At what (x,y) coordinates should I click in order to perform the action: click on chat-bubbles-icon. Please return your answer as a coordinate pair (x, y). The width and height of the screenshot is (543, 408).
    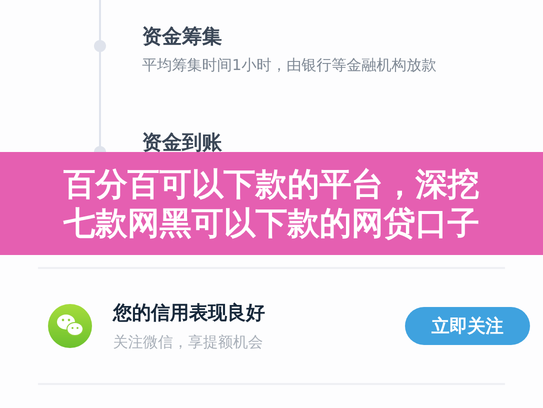
    Looking at the image, I should click on (70, 326).